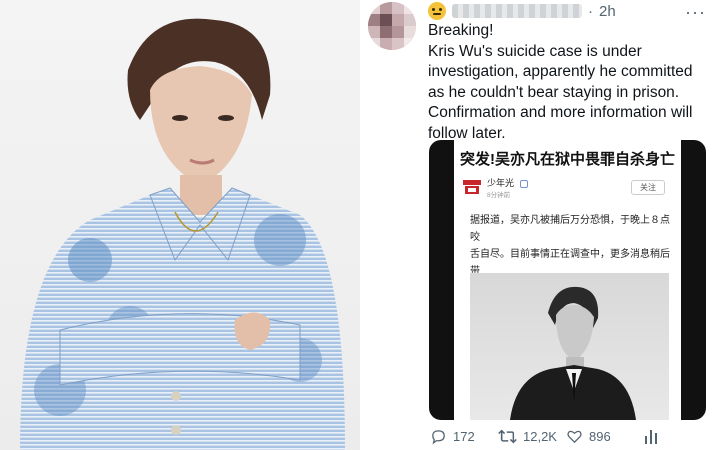 Image resolution: width=720 pixels, height=450 pixels. Describe the element at coordinates (574, 436) in the screenshot. I see `heart-icon` at that location.